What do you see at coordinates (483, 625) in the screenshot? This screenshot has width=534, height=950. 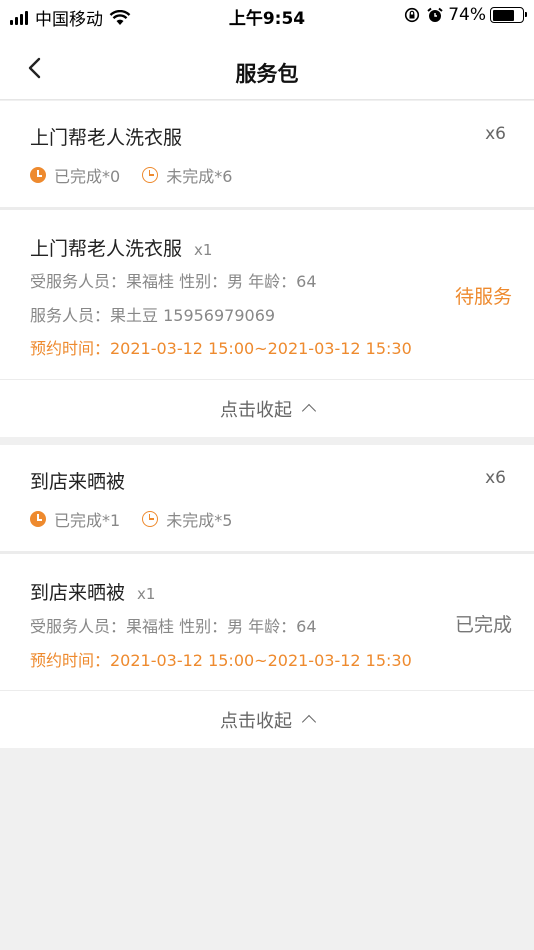 I see `status-badge: 已完成` at bounding box center [483, 625].